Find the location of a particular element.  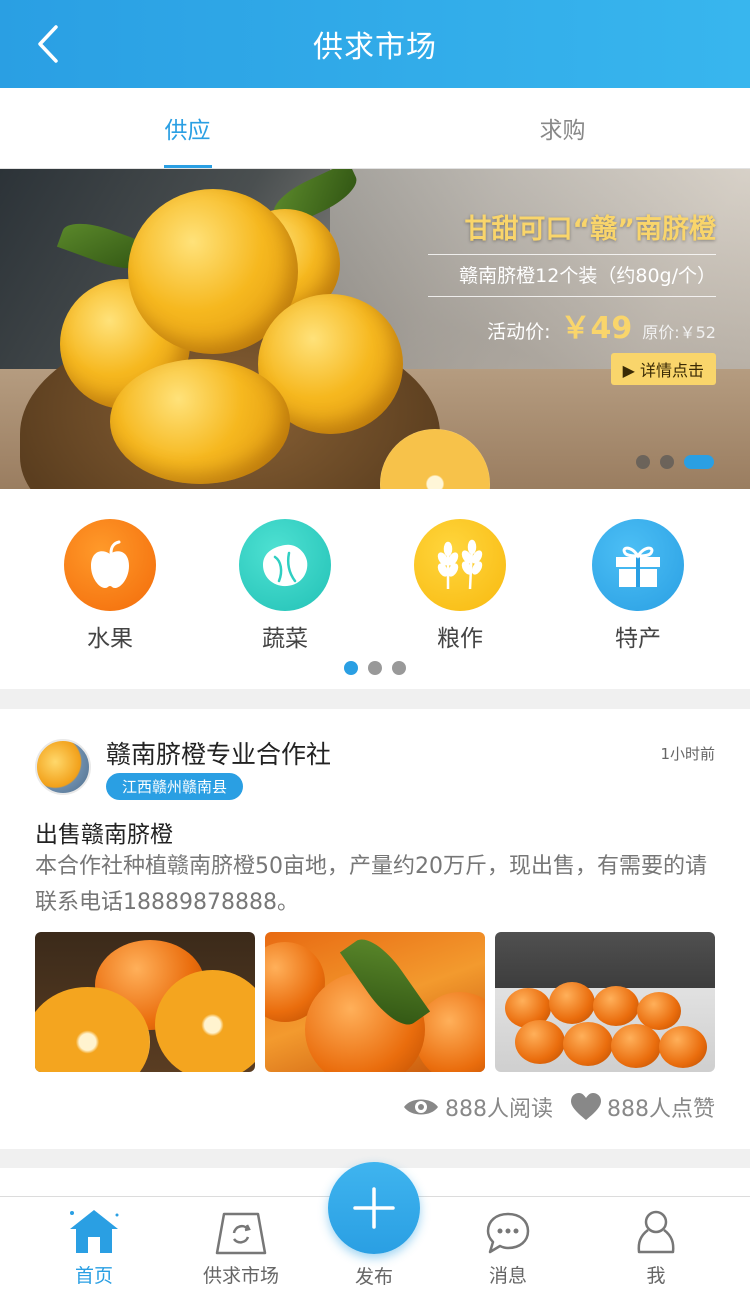

category-grain-circle is located at coordinates (460, 565).